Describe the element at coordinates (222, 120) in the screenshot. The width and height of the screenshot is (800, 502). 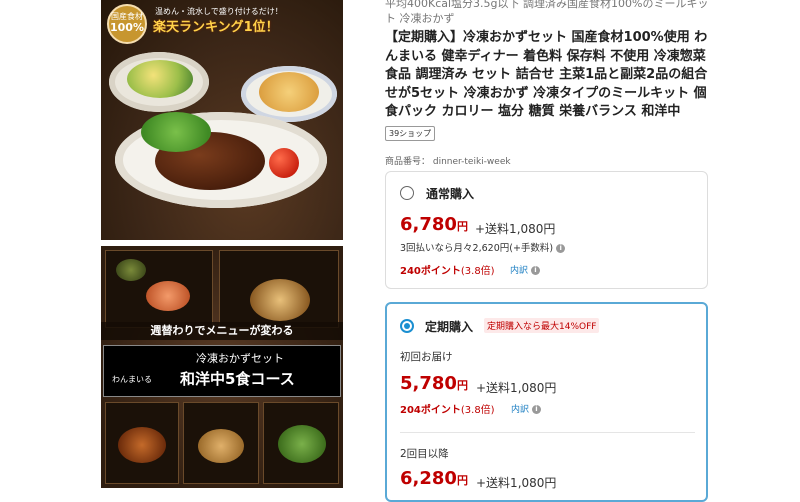
I see `product-image-main: 国産食材 100% 温めん・流水しで盛り付けるだけ！ 楽天ランキング1位！` at that location.